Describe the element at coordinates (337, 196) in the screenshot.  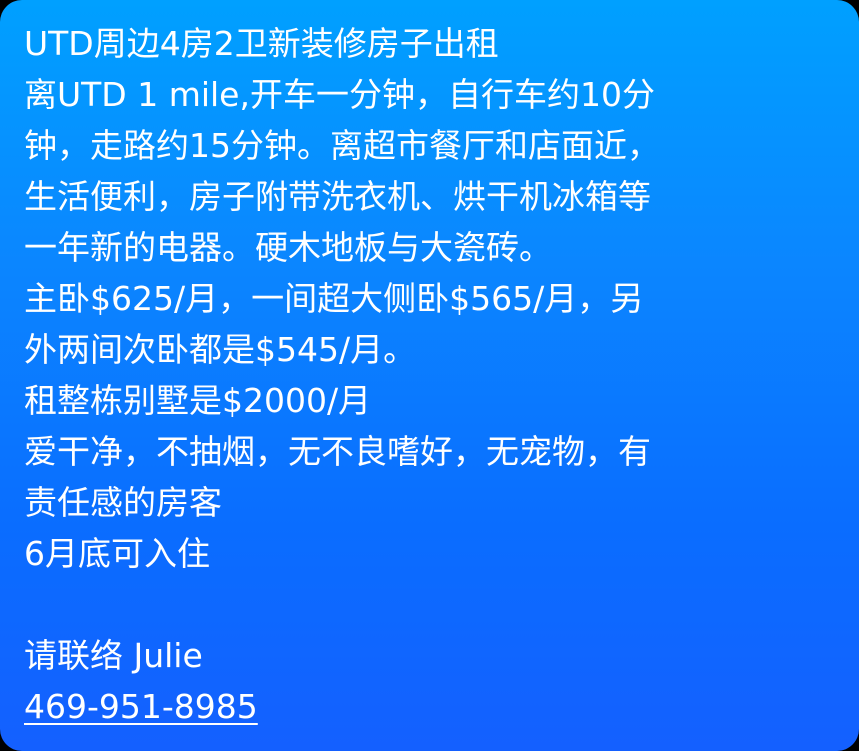
I see `message-line: 生活便利，房子附带洗衣机、烘干机冰箱等` at that location.